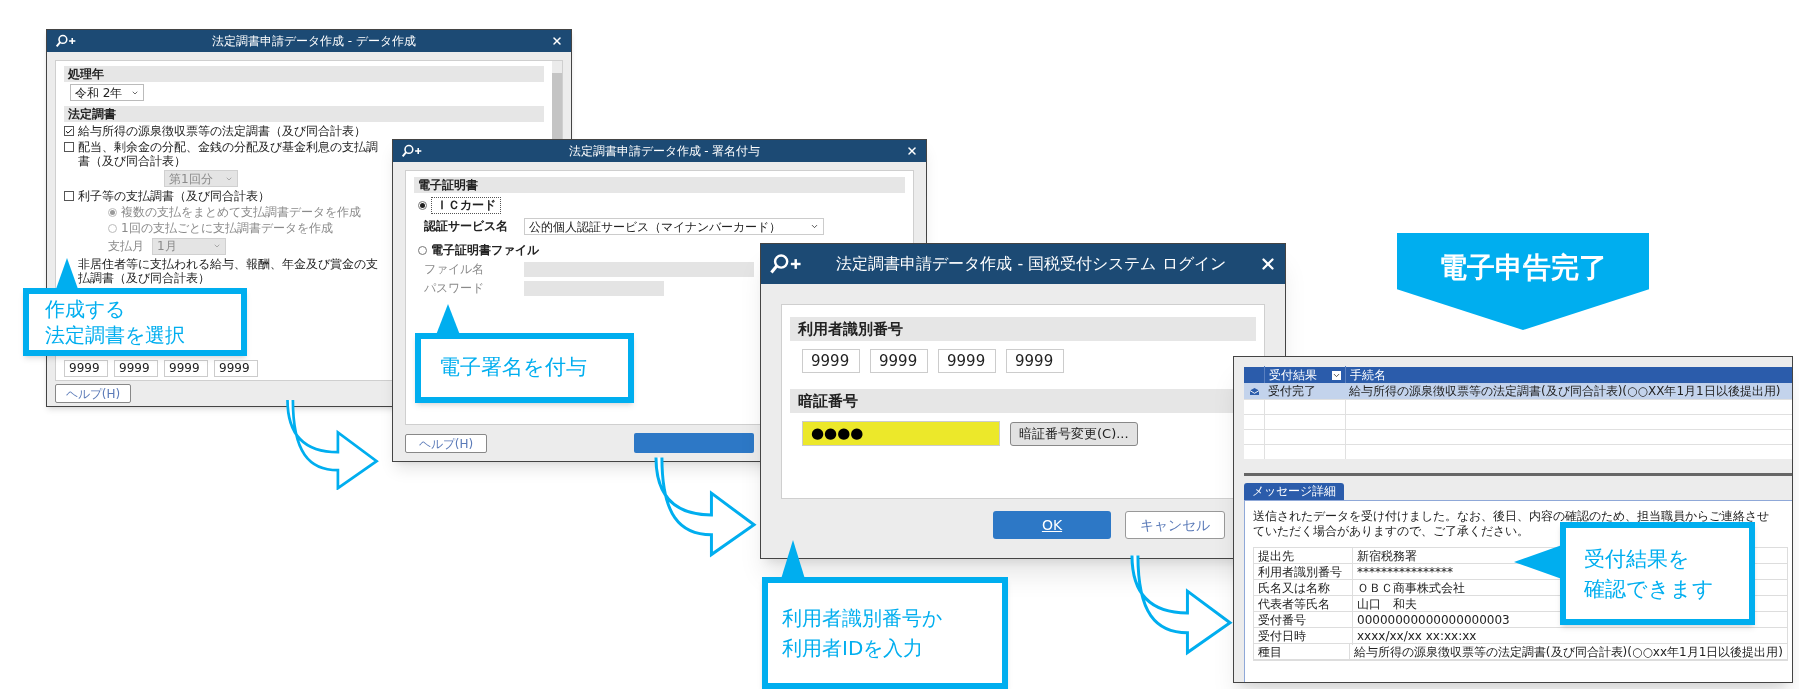 This screenshot has height=689, width=1799. Describe the element at coordinates (1294, 491) in the screenshot. I see `tab: メッセージ詳細` at that location.